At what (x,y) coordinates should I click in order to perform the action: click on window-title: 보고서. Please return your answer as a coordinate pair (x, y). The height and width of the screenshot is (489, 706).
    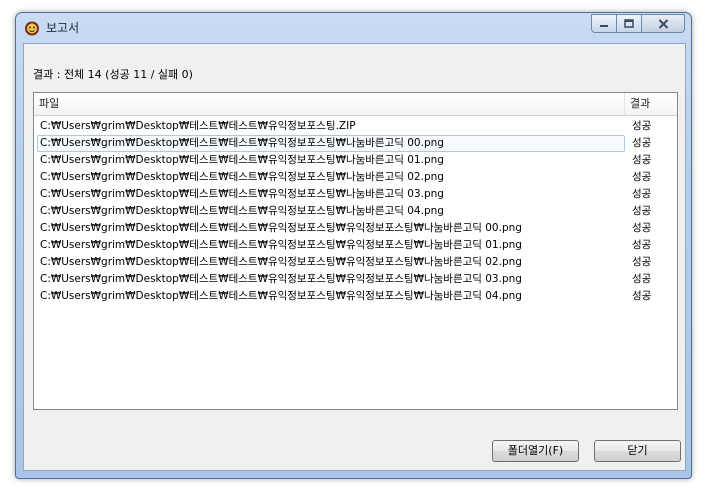
    Looking at the image, I should click on (63, 28).